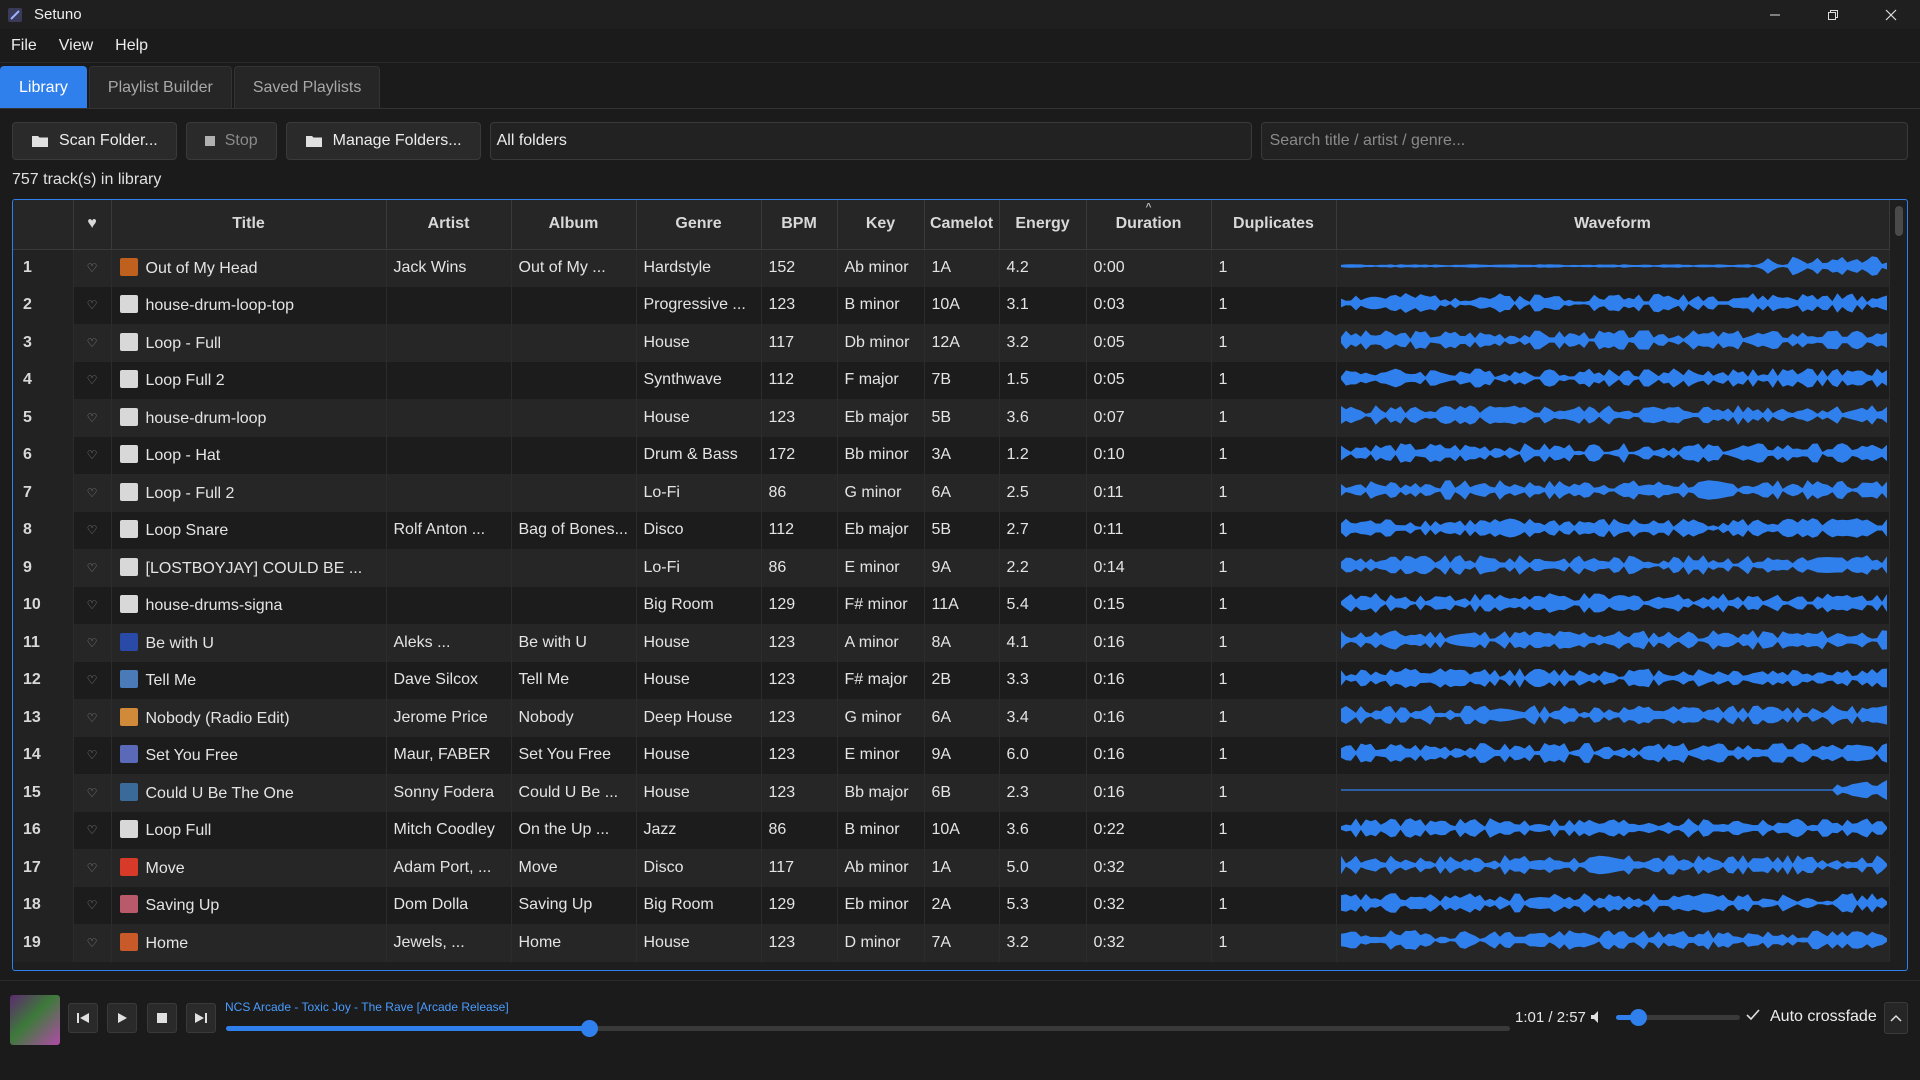  Describe the element at coordinates (960, 14) in the screenshot. I see `title-bar: Setuno` at that location.